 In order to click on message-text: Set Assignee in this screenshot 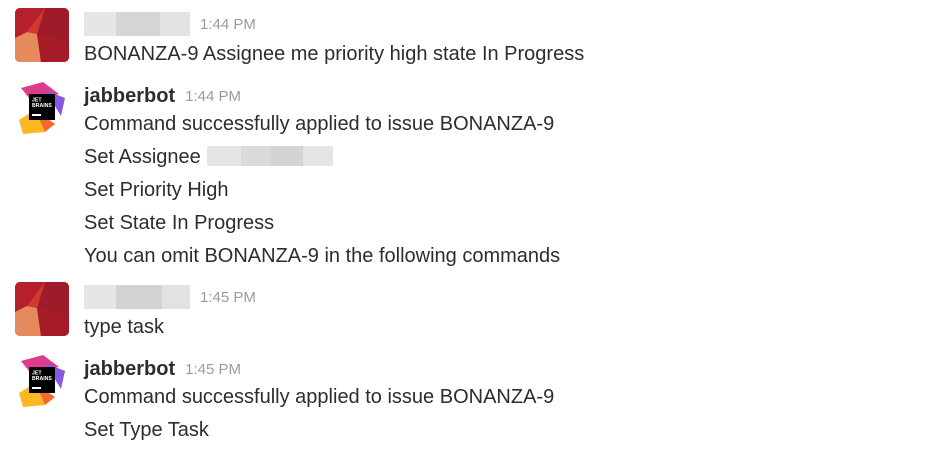, I will do `click(208, 157)`.